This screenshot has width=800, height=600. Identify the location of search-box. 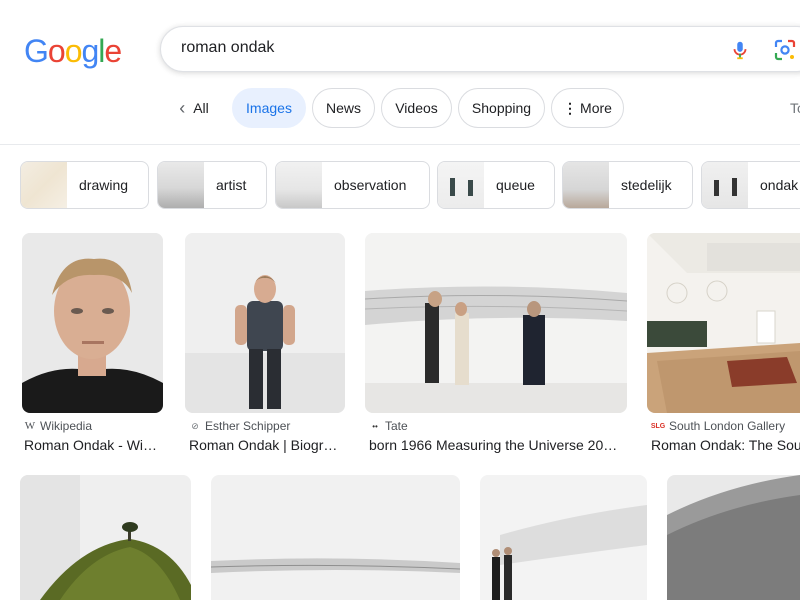
(480, 49).